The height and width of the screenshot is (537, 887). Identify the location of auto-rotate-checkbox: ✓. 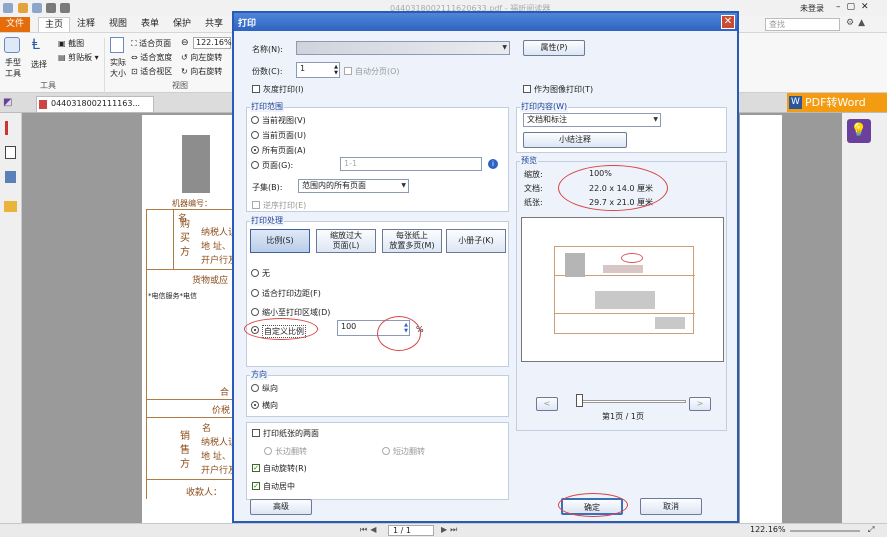
(256, 468).